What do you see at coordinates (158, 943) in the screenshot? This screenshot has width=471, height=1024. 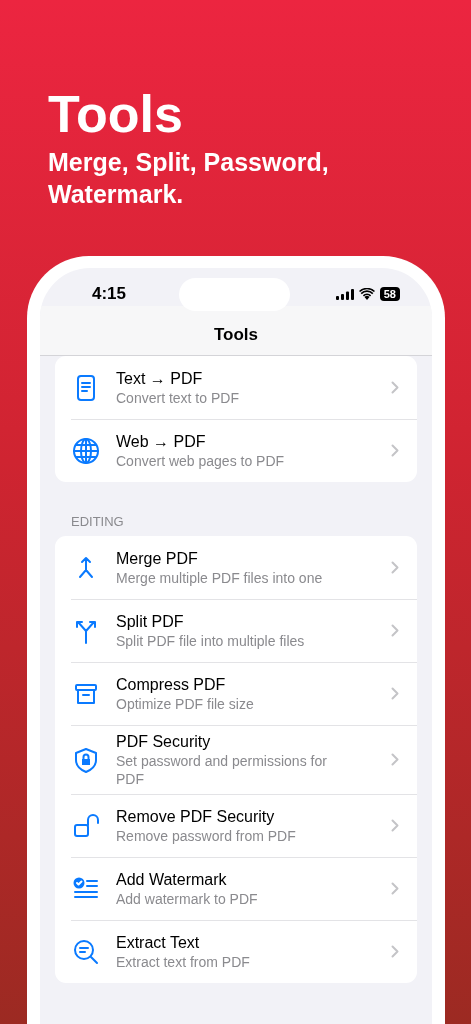 I see `tool-title: Extract Text` at bounding box center [158, 943].